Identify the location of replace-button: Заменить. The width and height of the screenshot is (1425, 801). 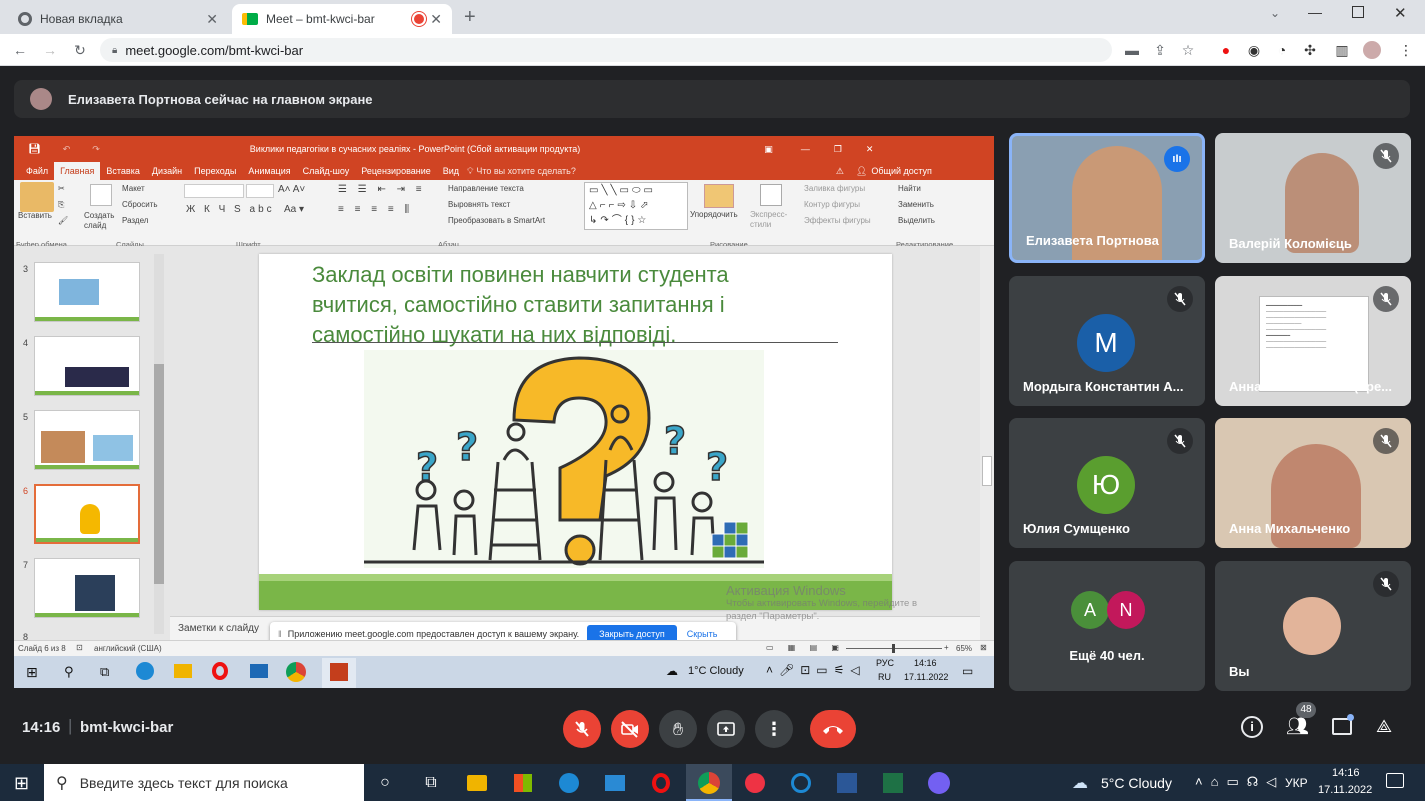
(916, 204).